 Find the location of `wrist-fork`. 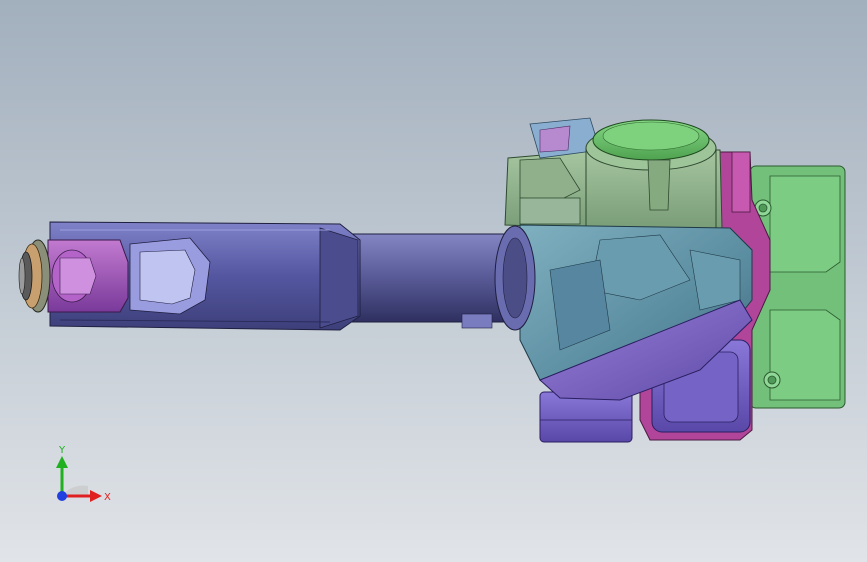

wrist-fork is located at coordinates (88, 276).